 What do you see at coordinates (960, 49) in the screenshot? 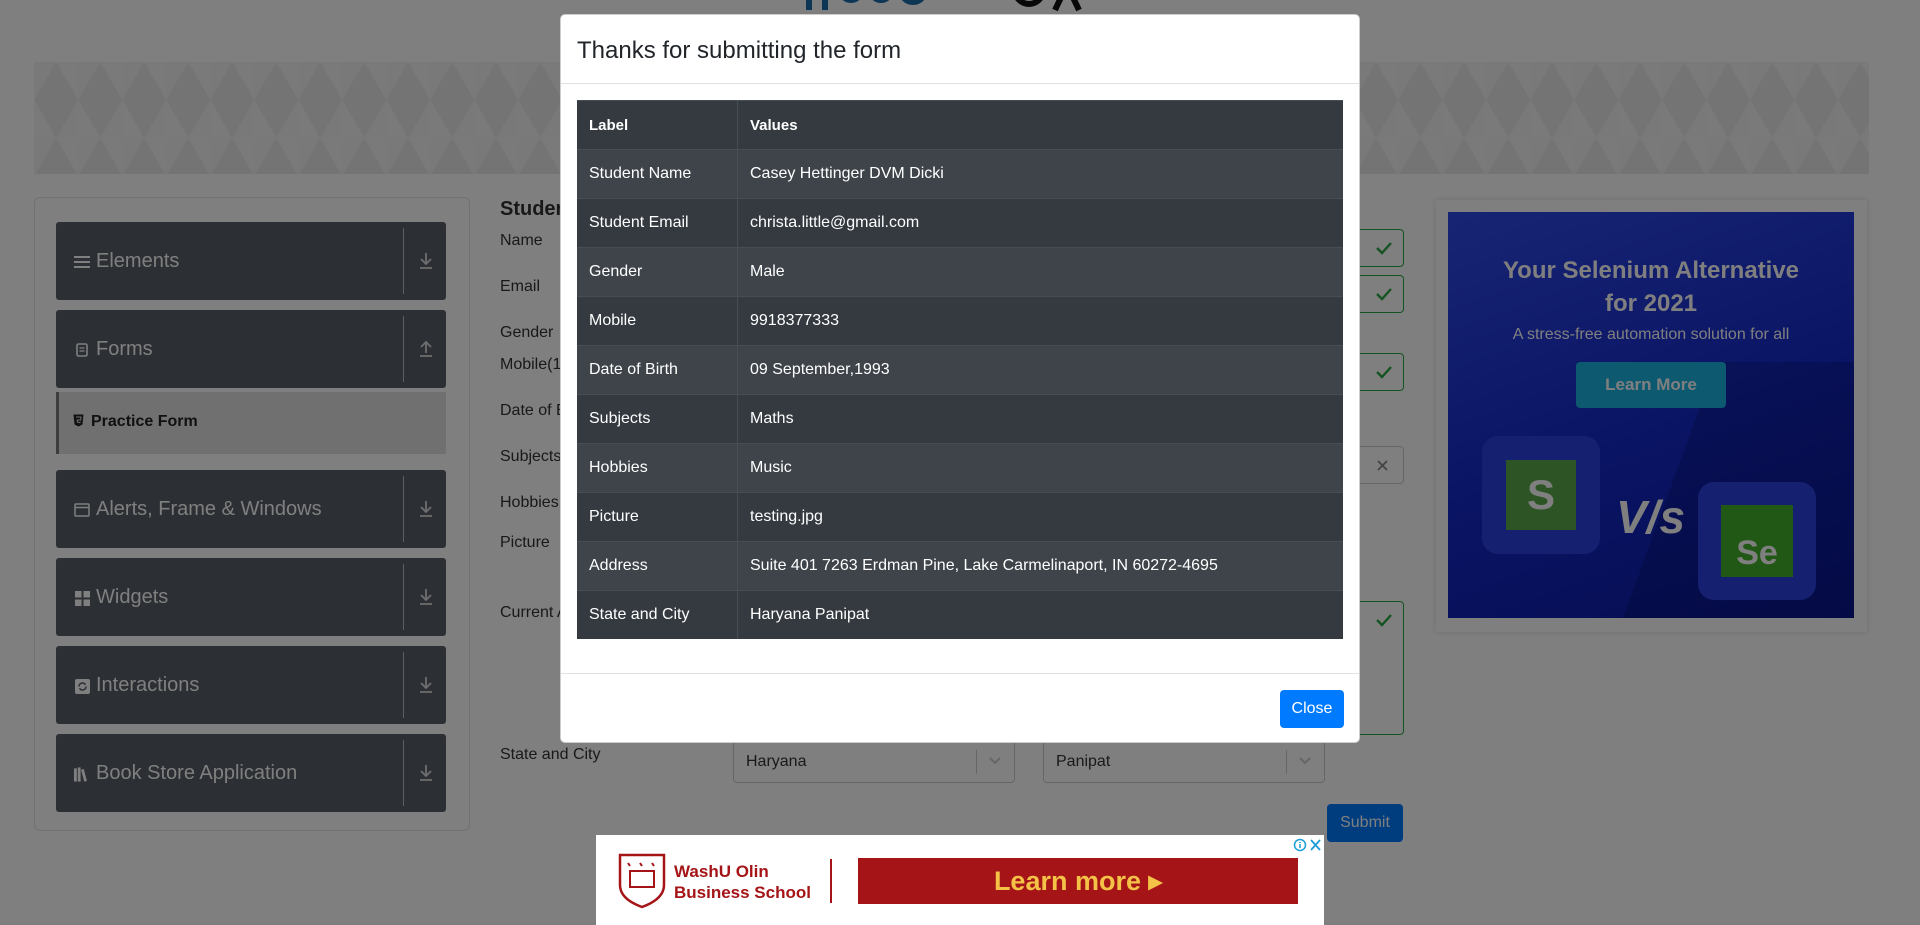
I see `modal-header: Thanks for submitting the form` at bounding box center [960, 49].